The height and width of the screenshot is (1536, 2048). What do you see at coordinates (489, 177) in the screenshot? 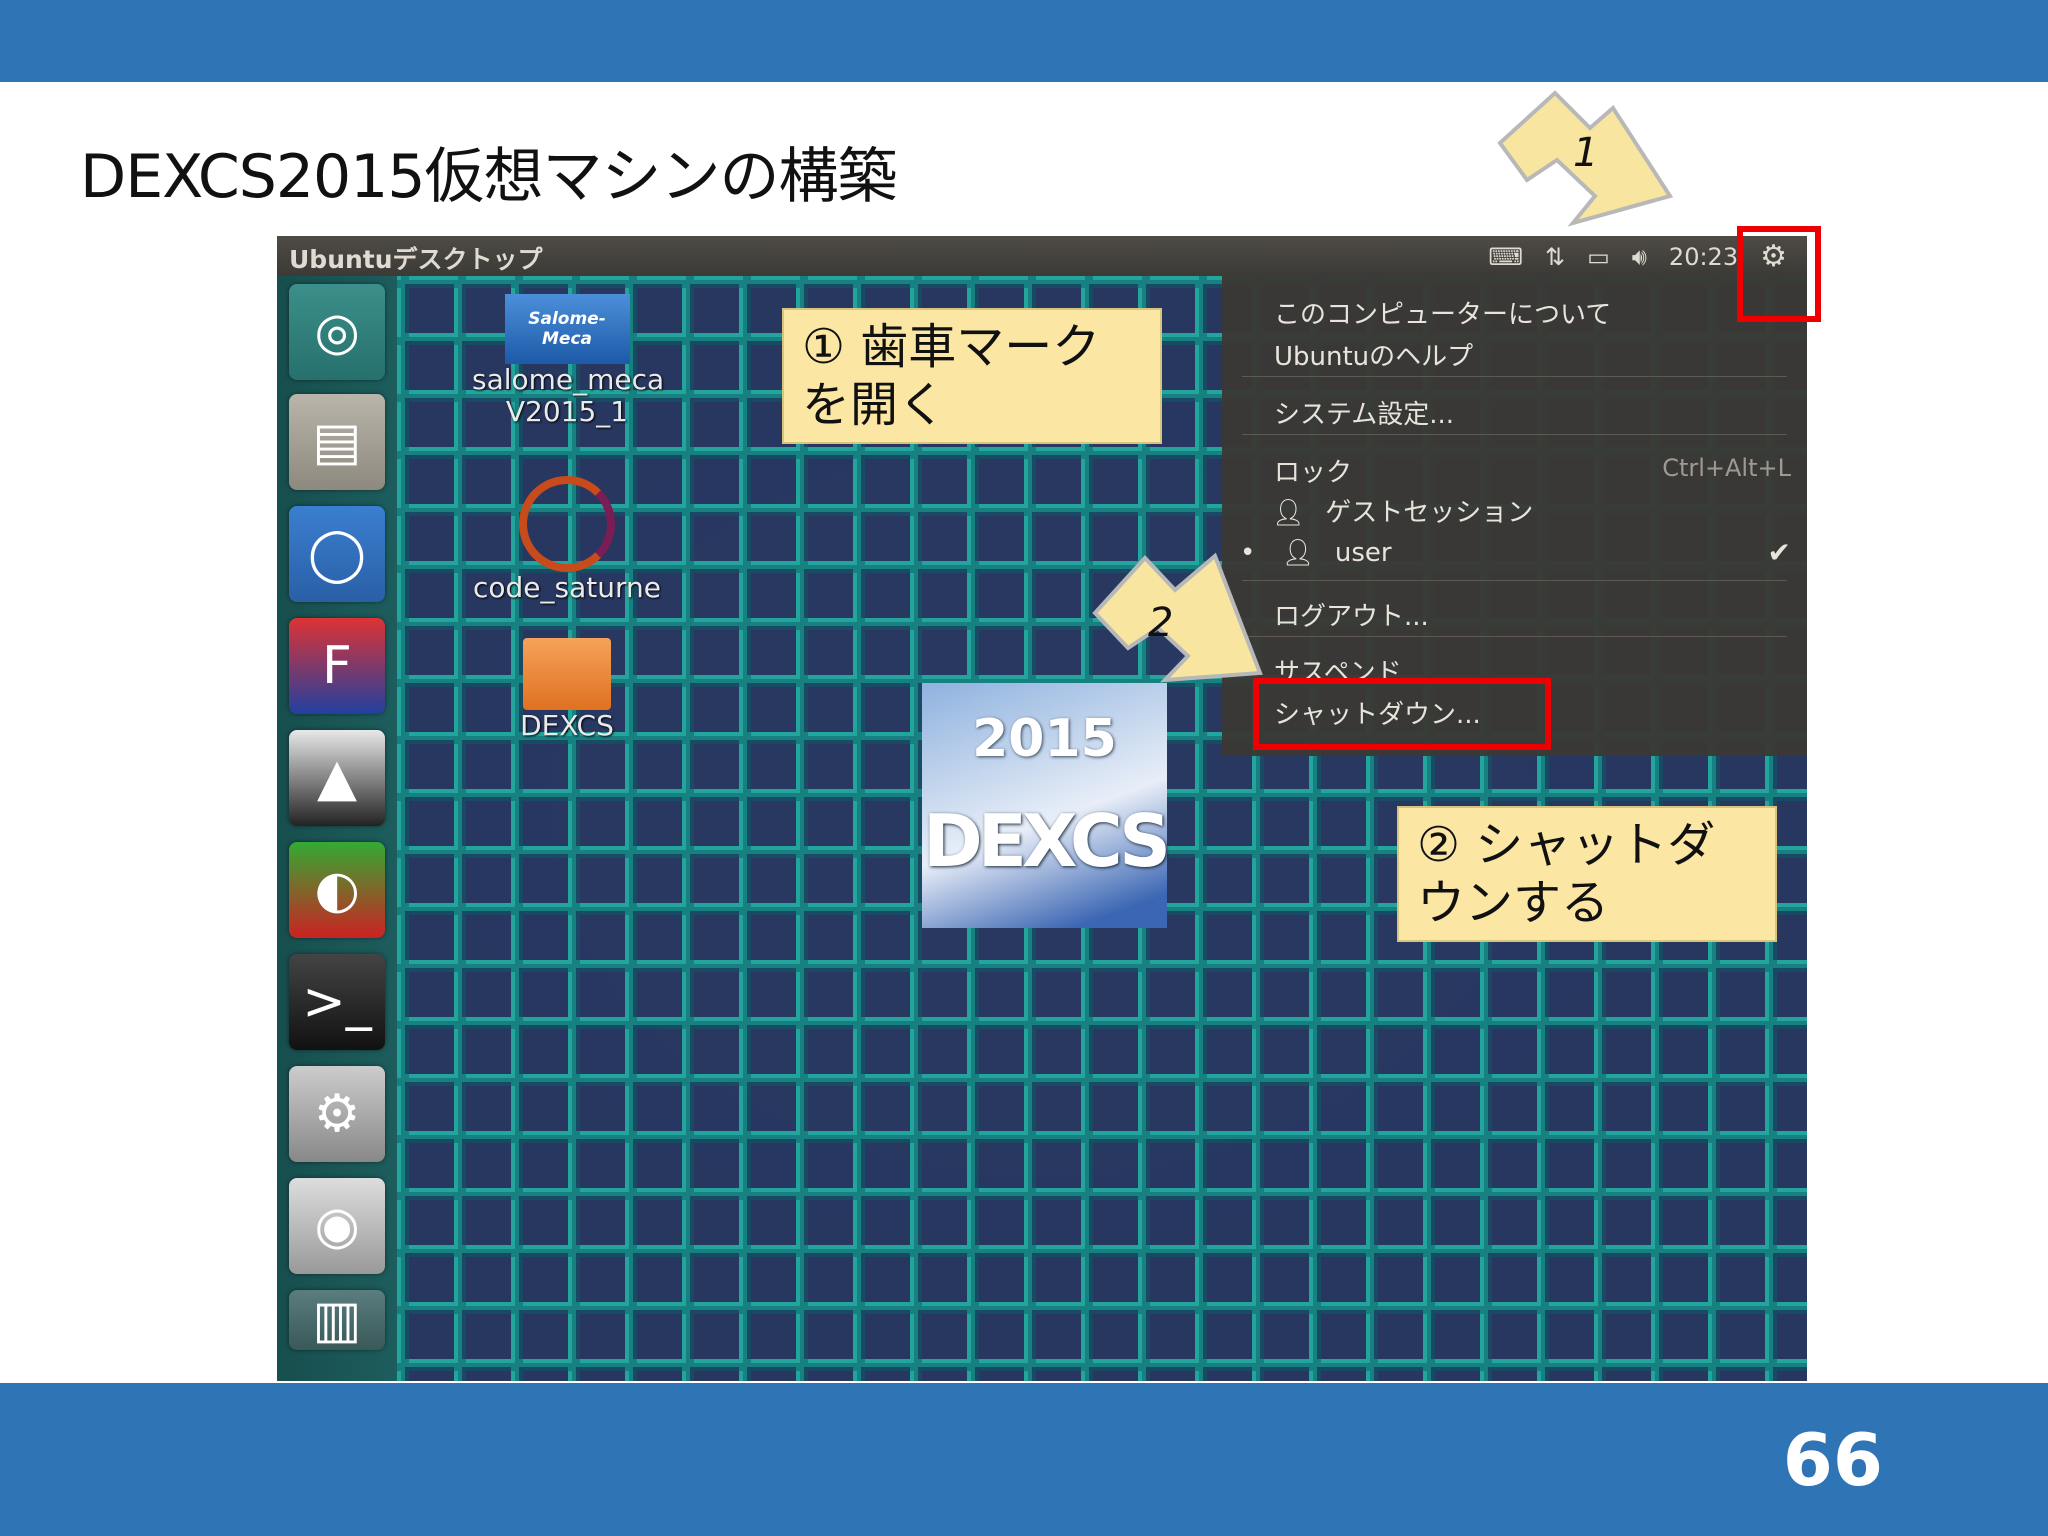
I see `slide-title: DEXCS2015仮想マシンの構築` at bounding box center [489, 177].